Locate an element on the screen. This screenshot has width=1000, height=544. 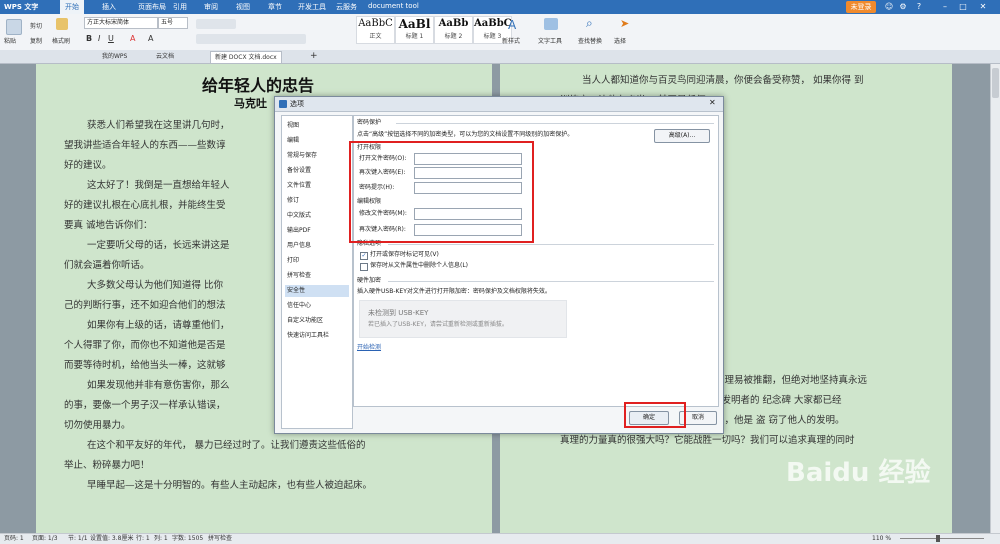
paragraph-format-icons is located at coordinates (251, 39).